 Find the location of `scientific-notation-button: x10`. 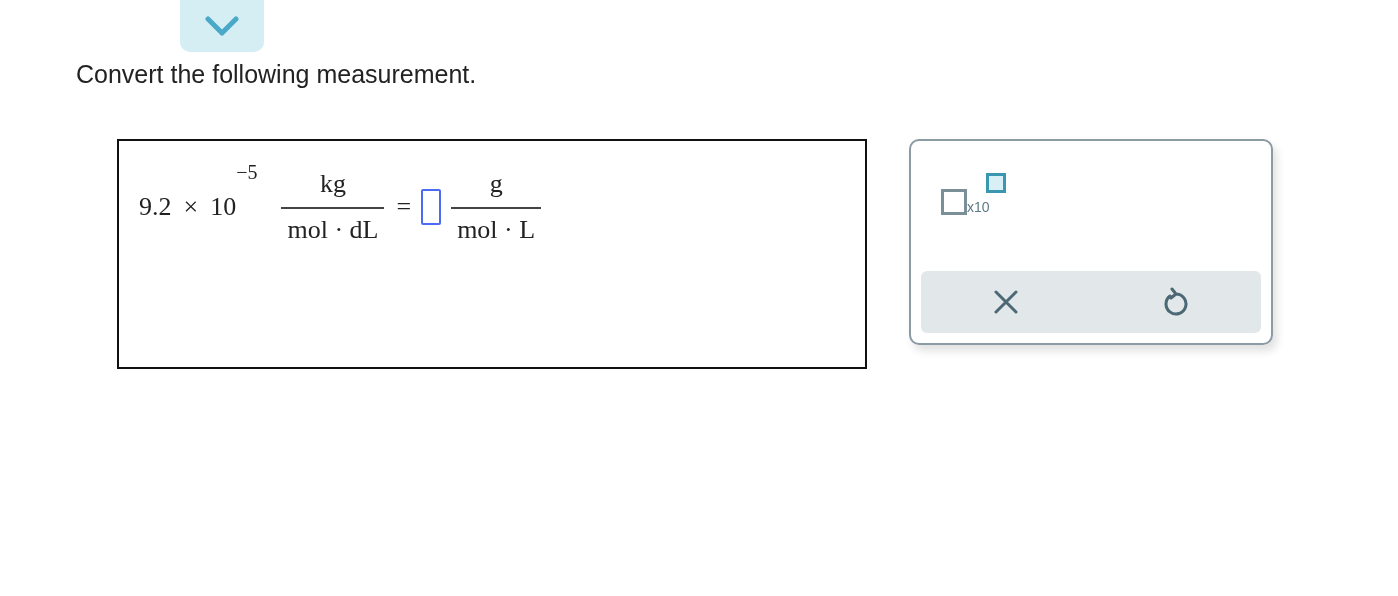

scientific-notation-button: x10 is located at coordinates (973, 195).